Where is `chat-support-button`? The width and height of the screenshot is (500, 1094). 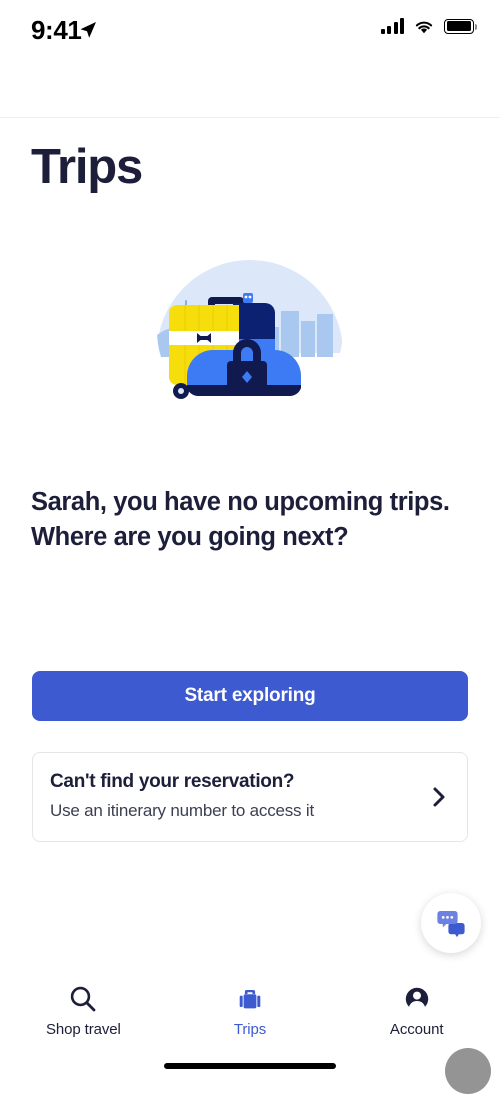
chat-support-button is located at coordinates (451, 923).